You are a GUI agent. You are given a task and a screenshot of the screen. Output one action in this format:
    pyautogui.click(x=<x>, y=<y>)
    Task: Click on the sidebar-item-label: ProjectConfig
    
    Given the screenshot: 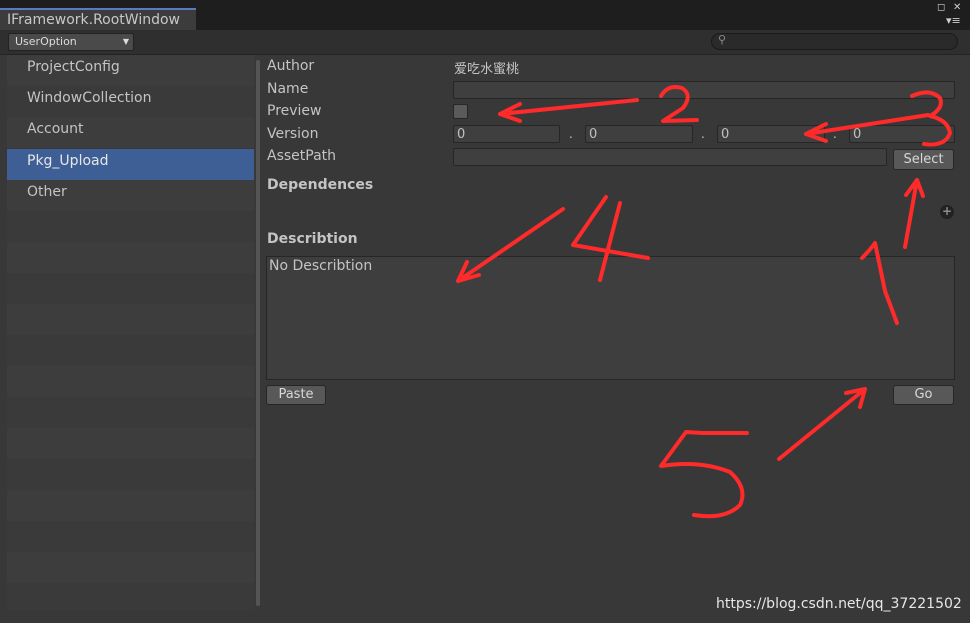 What is the action you would take?
    pyautogui.click(x=73, y=67)
    